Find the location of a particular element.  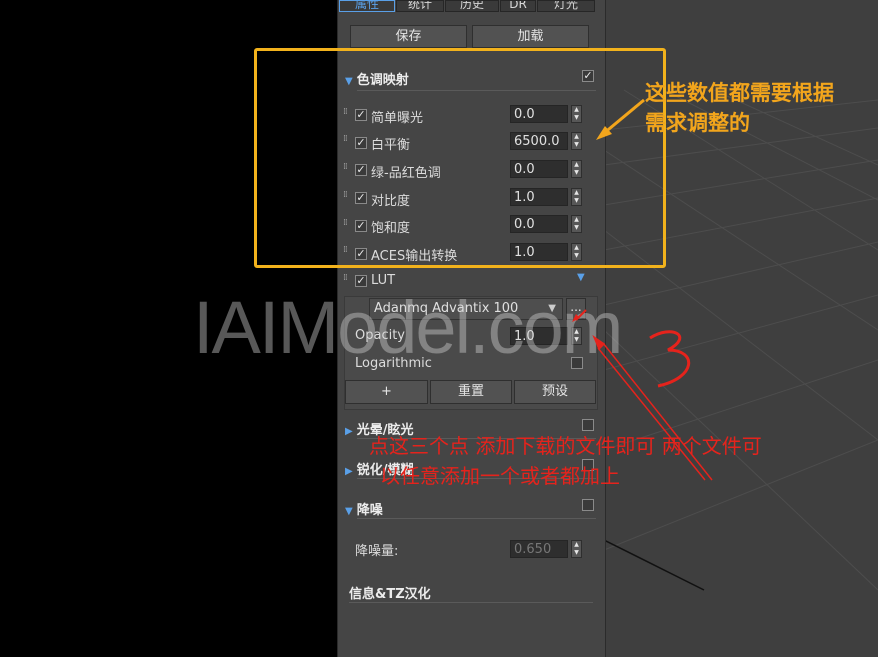

orange-arrow-icon is located at coordinates (620, 119).